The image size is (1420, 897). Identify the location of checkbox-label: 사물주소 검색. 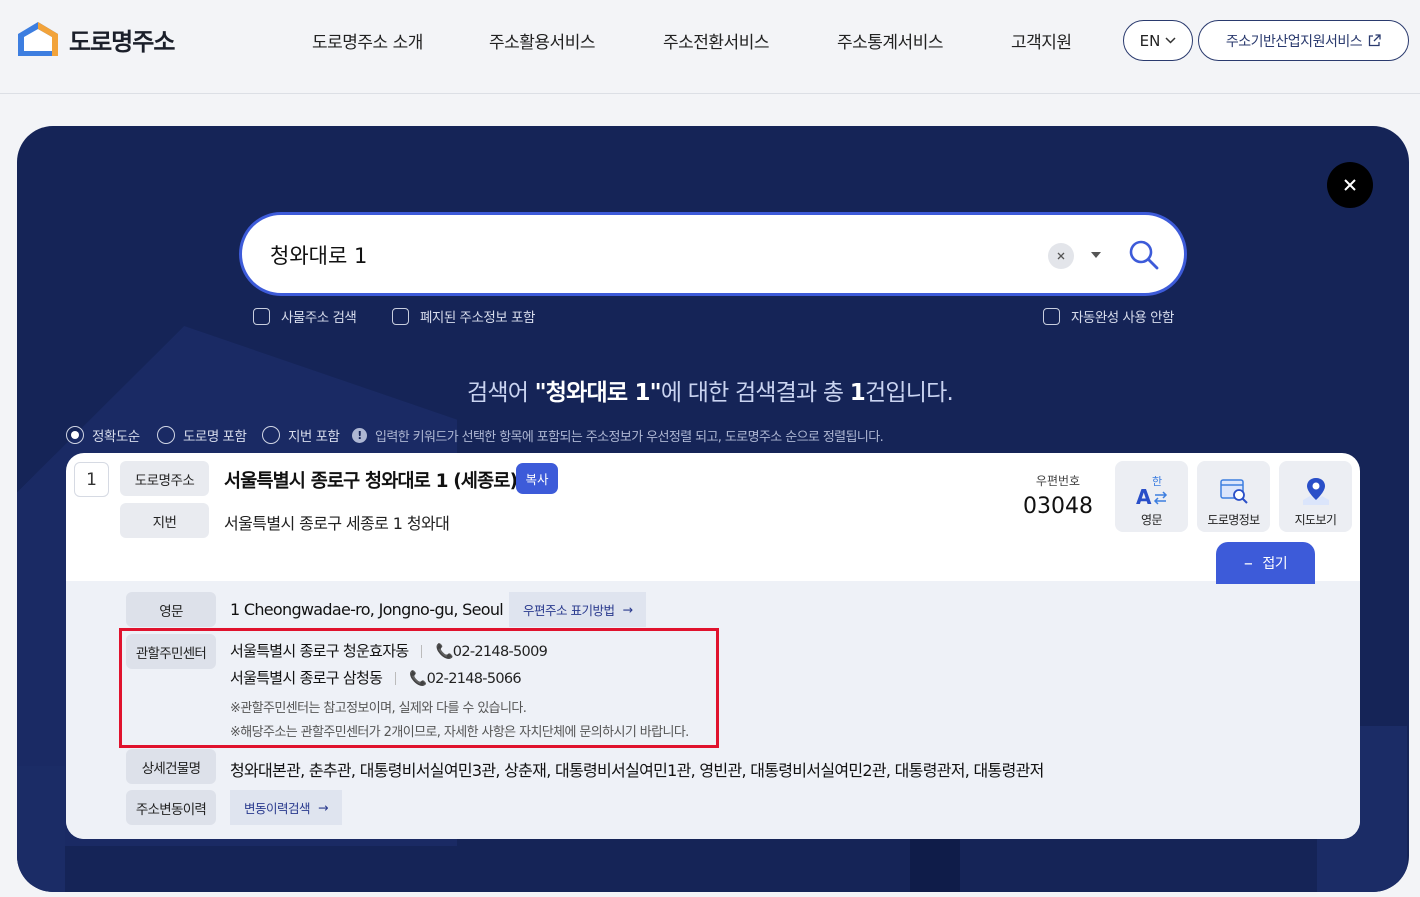
(319, 318).